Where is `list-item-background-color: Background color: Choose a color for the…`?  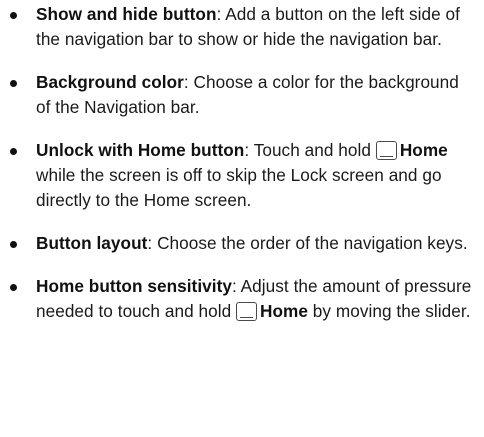
list-item-background-color: Background color: Choose a color for the… is located at coordinates (242, 95).